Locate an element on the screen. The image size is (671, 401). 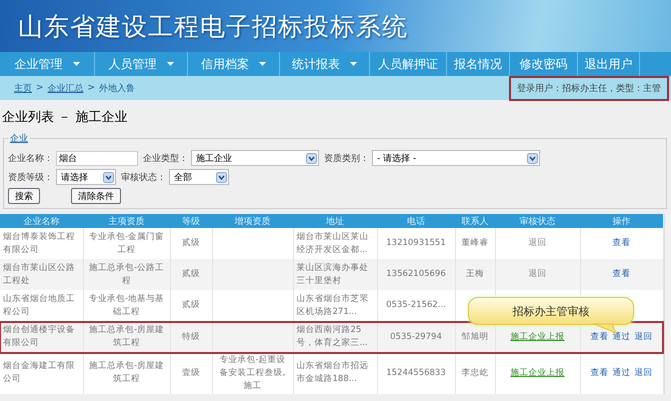
table-cell: 专业承包-金属门窗工程 is located at coordinates (126, 243).